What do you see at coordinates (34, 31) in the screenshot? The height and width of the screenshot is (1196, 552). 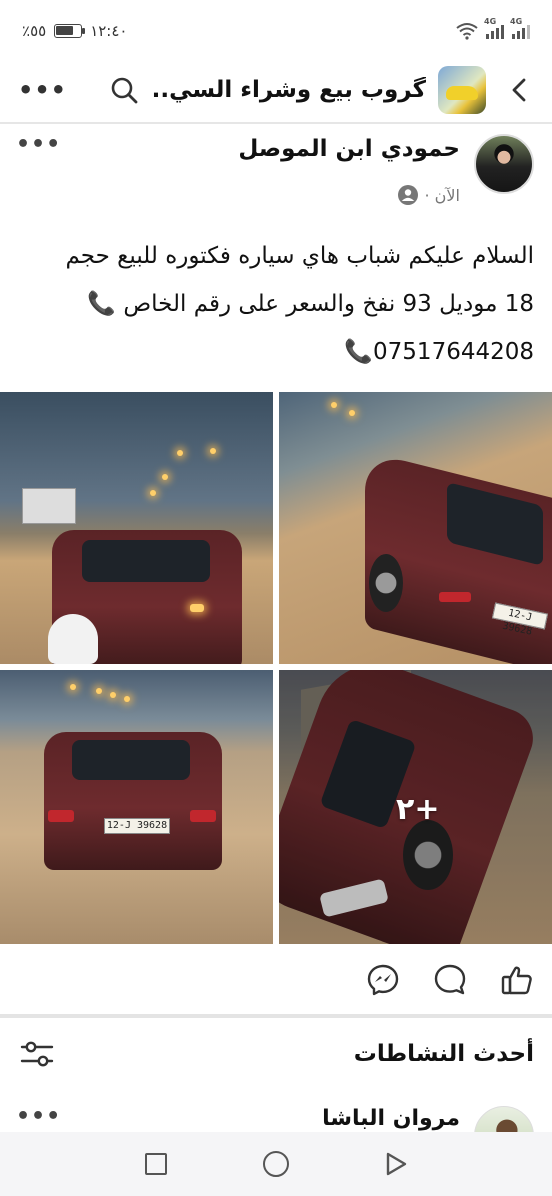 I see `battery-percent: ٪٥٥` at bounding box center [34, 31].